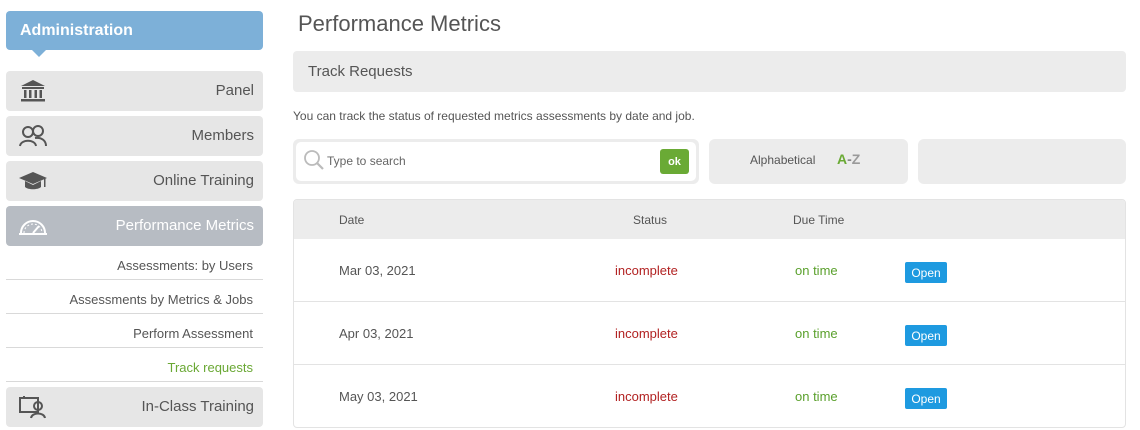 This screenshot has height=430, width=1140. Describe the element at coordinates (33, 181) in the screenshot. I see `graduation-cap-icon` at that location.